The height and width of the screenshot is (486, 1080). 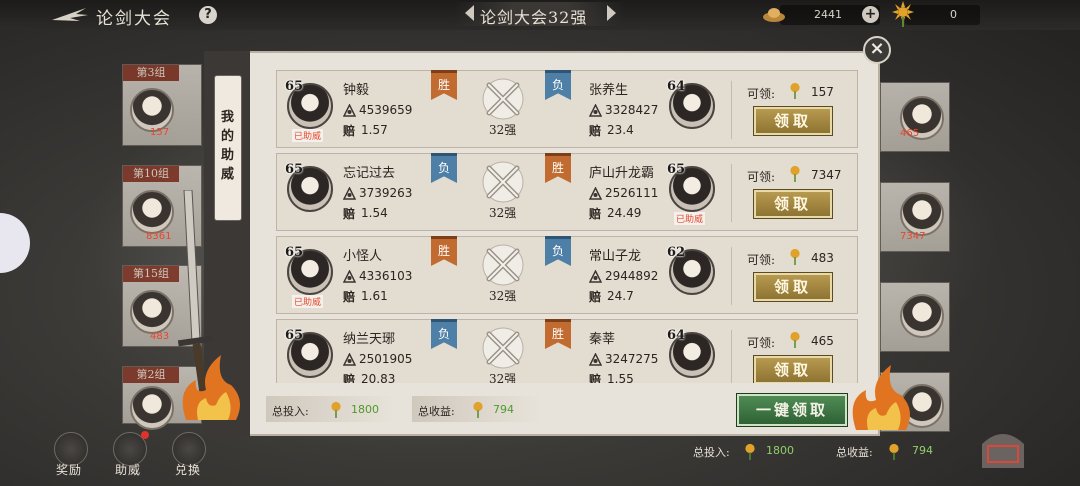 I want to click on bg-value: 483, so click(x=160, y=336).